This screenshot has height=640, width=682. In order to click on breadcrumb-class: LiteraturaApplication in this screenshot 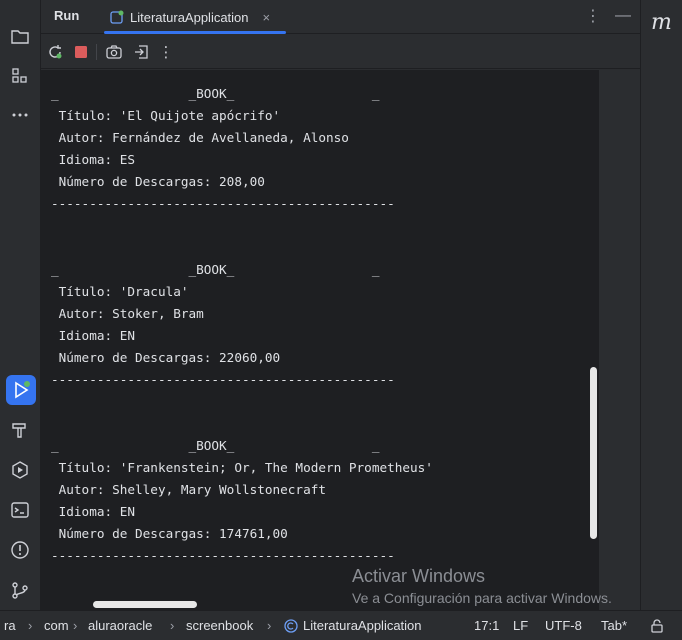, I will do `click(362, 625)`.